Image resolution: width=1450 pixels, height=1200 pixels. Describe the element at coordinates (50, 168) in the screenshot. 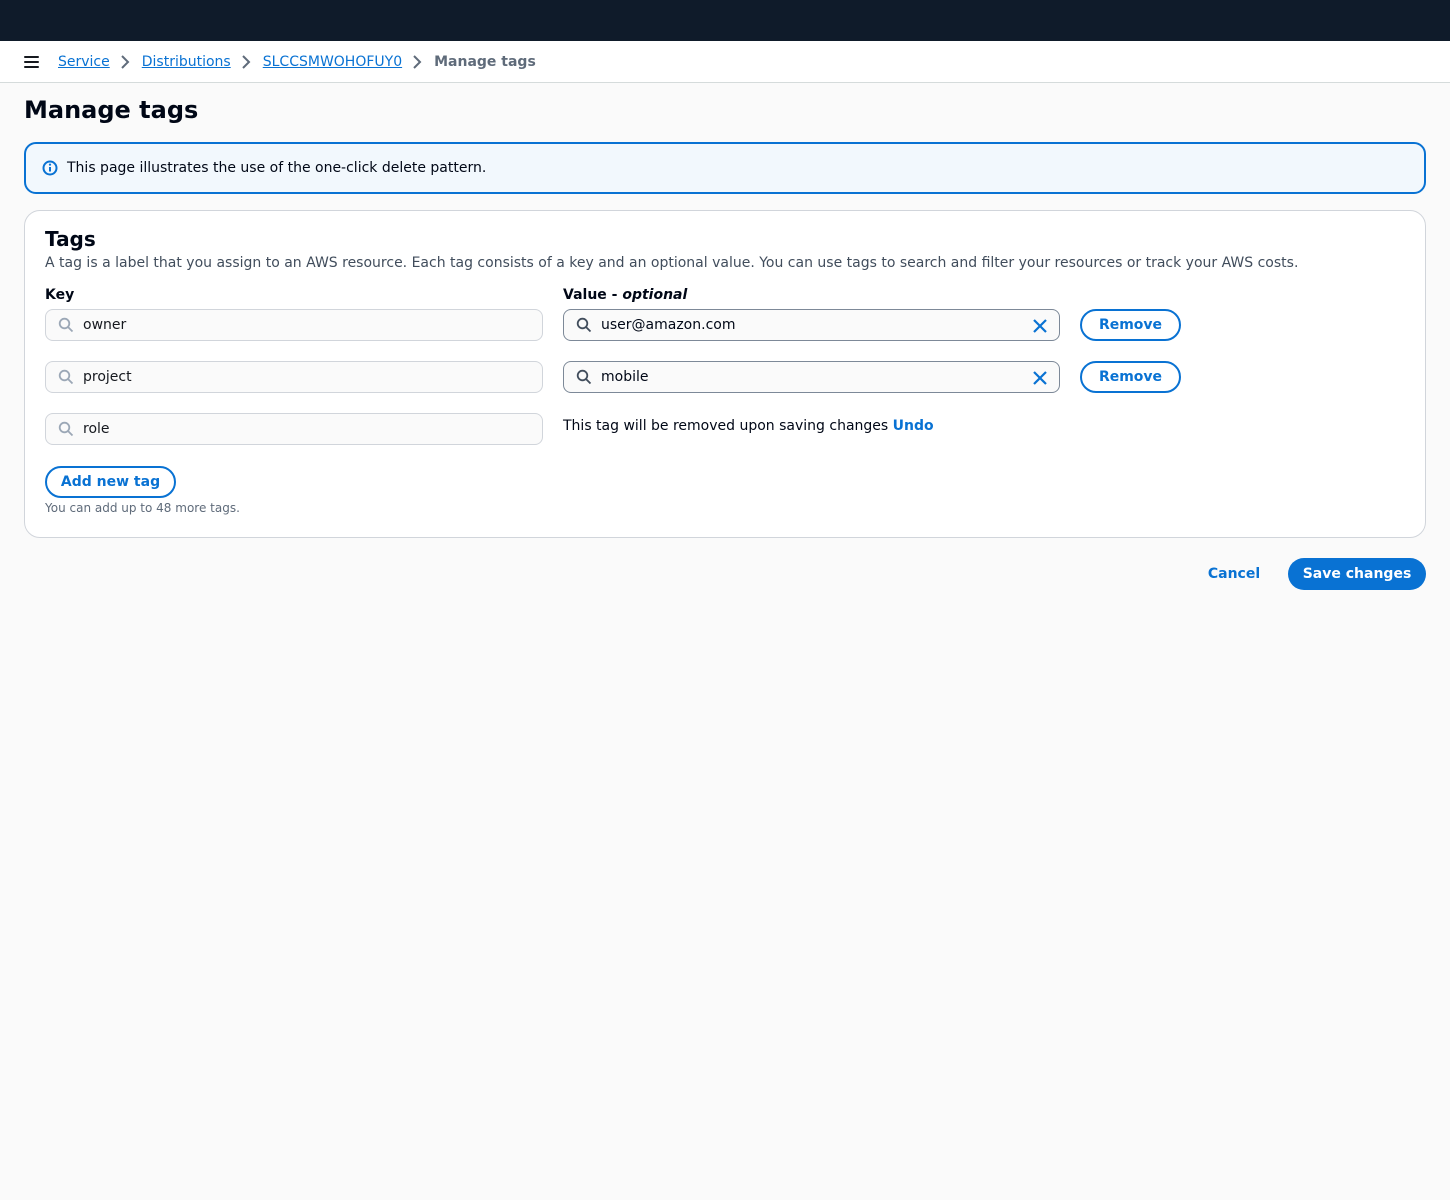

I see `info-icon` at that location.